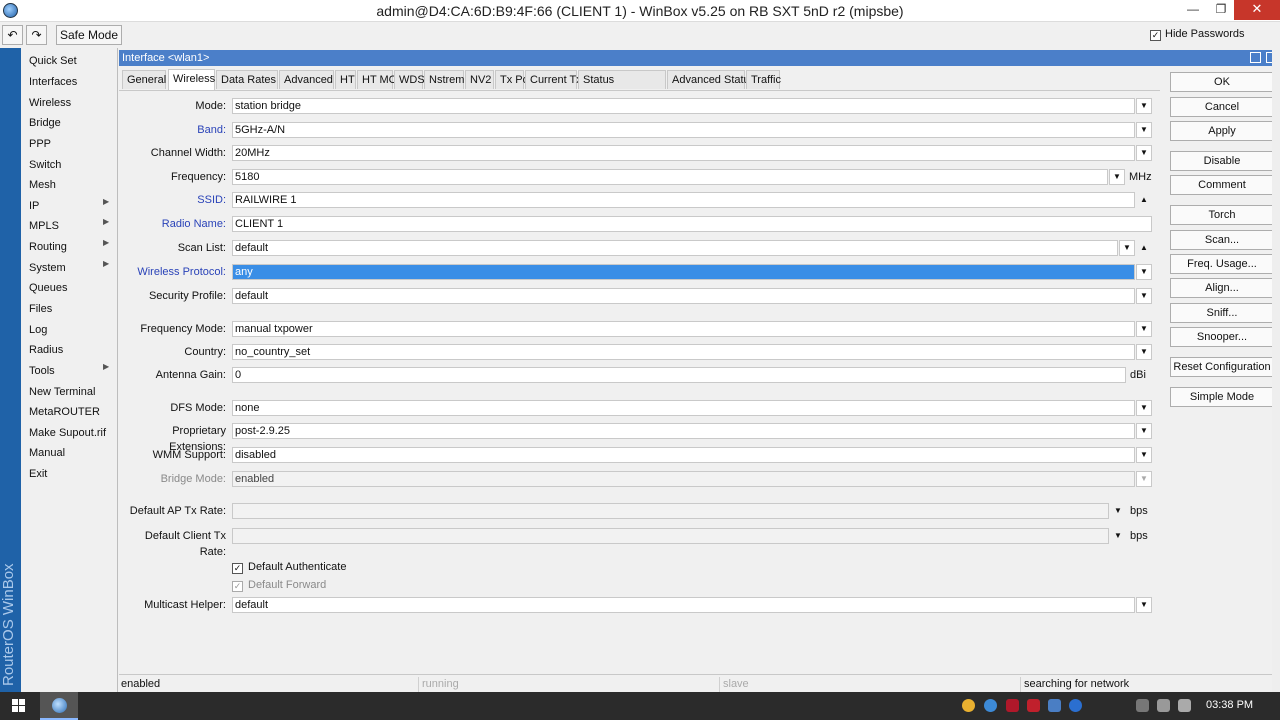 This screenshot has width=1280, height=720. Describe the element at coordinates (19, 706) in the screenshot. I see `windows-start-icon` at that location.